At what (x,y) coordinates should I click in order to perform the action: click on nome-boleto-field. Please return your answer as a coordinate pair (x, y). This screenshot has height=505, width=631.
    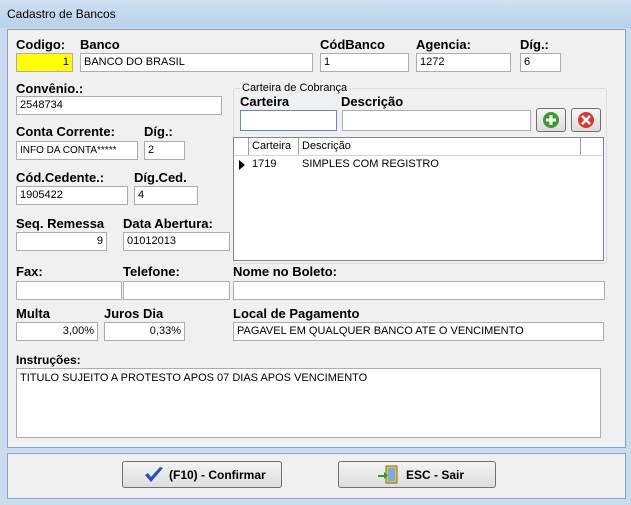
    Looking at the image, I should click on (419, 290).